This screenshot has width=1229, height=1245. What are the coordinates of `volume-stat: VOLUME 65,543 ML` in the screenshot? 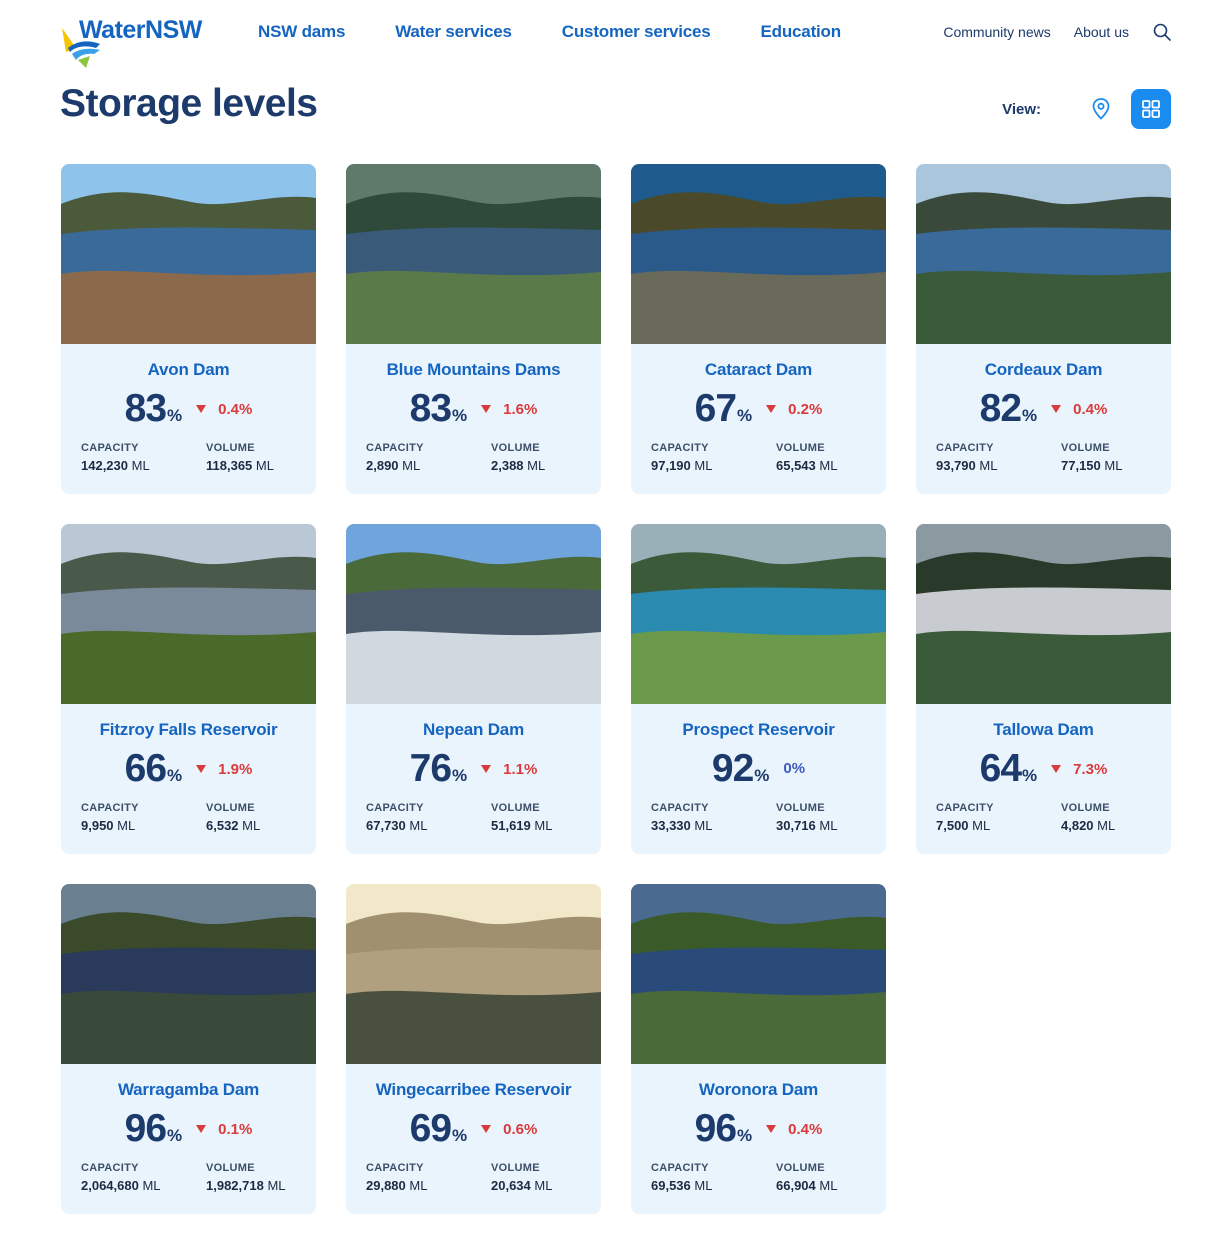 It's located at (831, 457).